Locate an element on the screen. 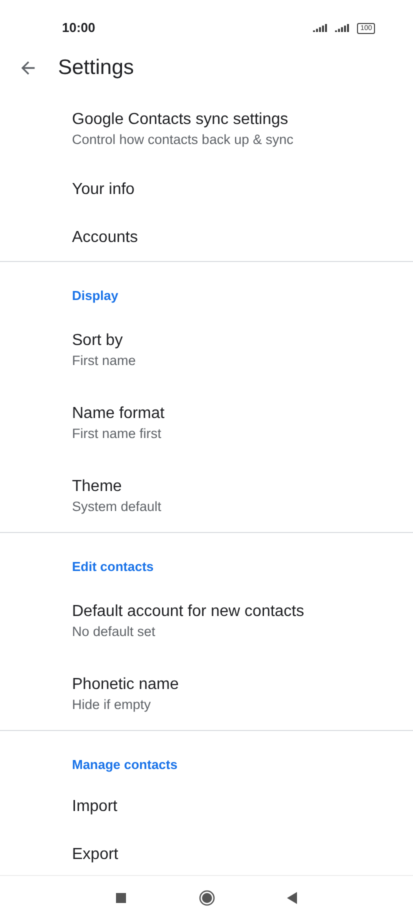  section-header: Edit contacts is located at coordinates (113, 566).